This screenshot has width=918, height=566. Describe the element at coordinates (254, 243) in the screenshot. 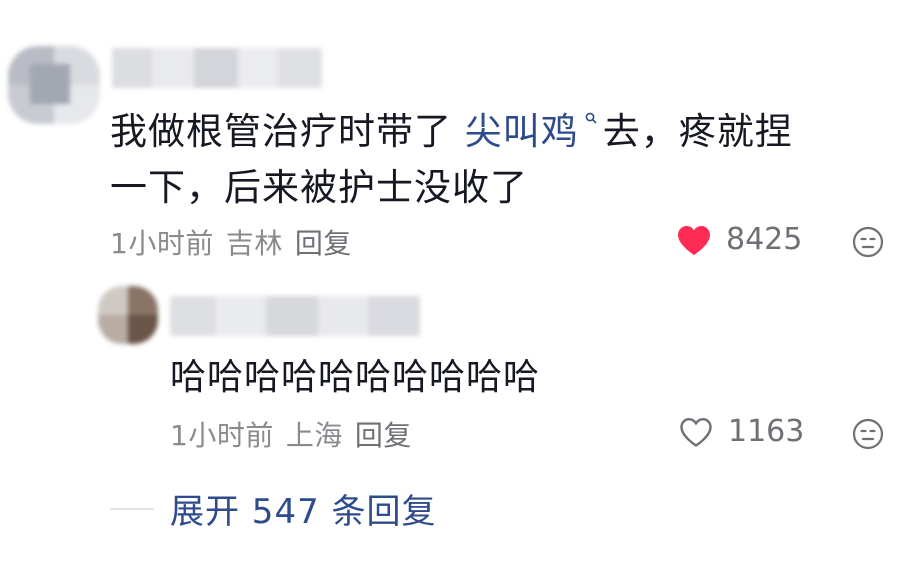

I see `comment-location: 吉林` at that location.